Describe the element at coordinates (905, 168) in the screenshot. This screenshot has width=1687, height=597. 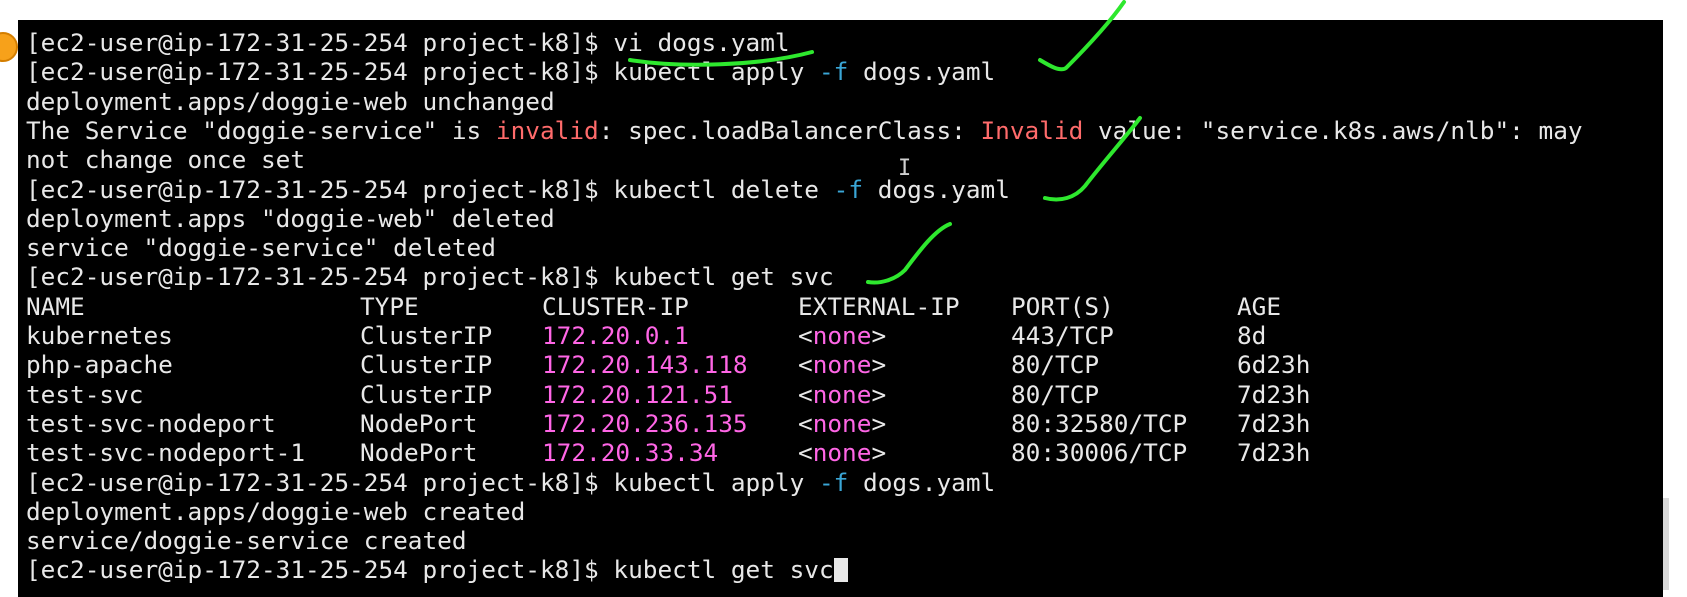
I see `mouse-ibeam-cursor: I` at that location.